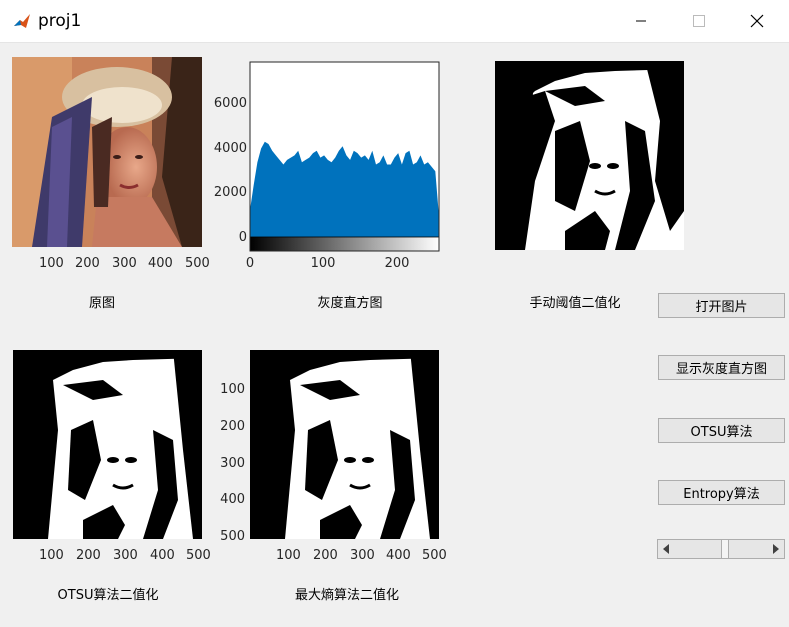  What do you see at coordinates (344, 244) in the screenshot?
I see `grayscale-colorbar` at bounding box center [344, 244].